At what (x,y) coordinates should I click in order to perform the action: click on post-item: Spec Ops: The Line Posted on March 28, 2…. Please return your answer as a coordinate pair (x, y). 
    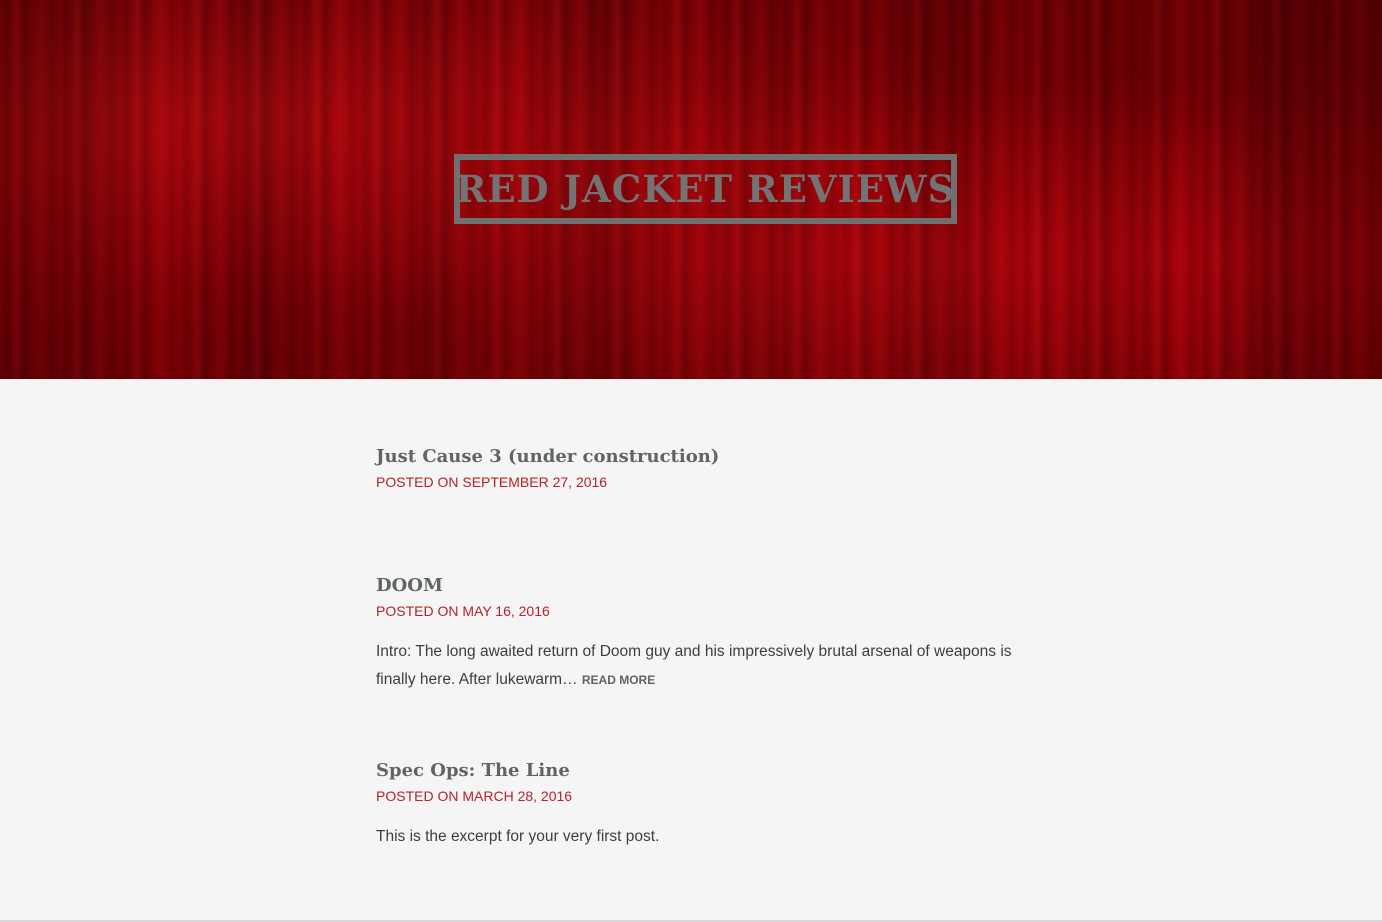
    Looking at the image, I should click on (706, 805).